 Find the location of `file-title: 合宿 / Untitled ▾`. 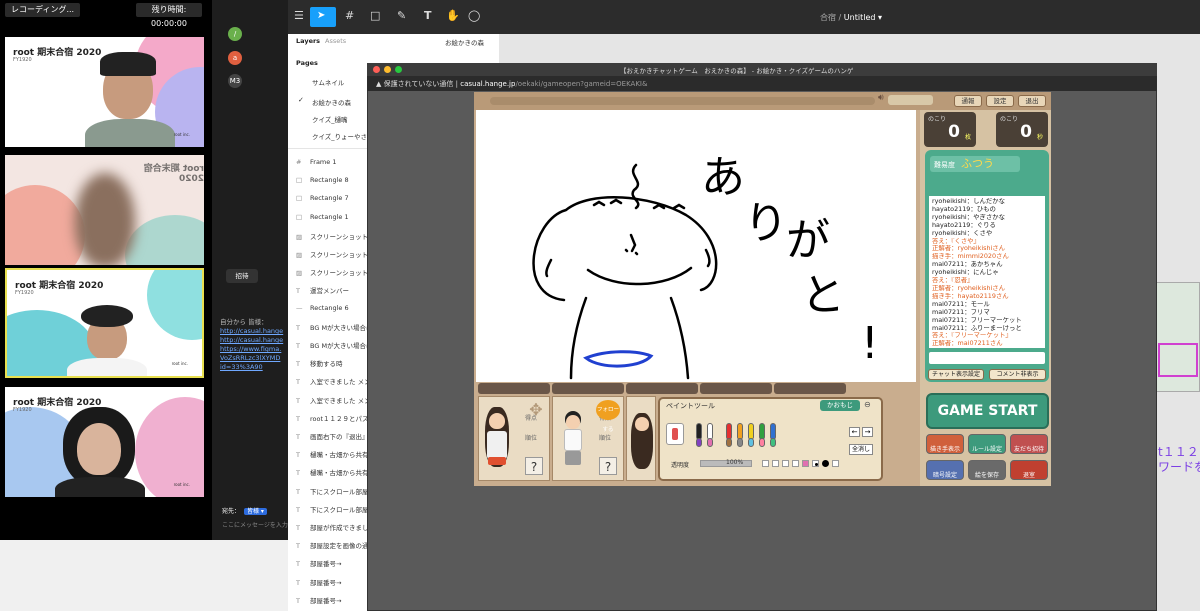

file-title: 合宿 / Untitled ▾ is located at coordinates (851, 17).